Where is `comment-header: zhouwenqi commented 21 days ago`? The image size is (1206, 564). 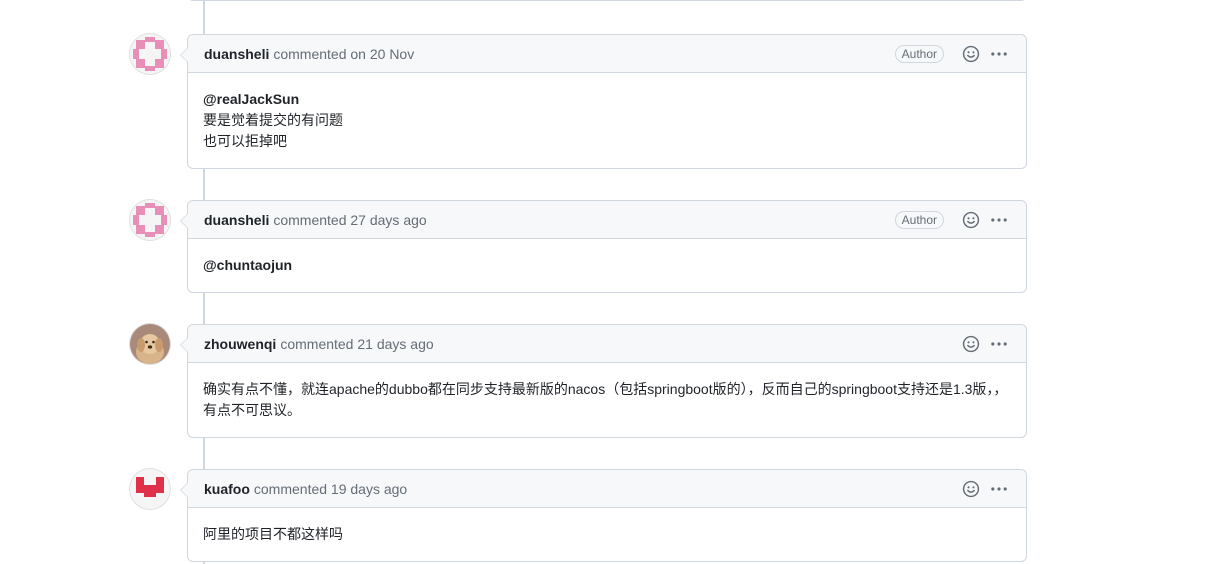 comment-header: zhouwenqi commented 21 days ago is located at coordinates (607, 344).